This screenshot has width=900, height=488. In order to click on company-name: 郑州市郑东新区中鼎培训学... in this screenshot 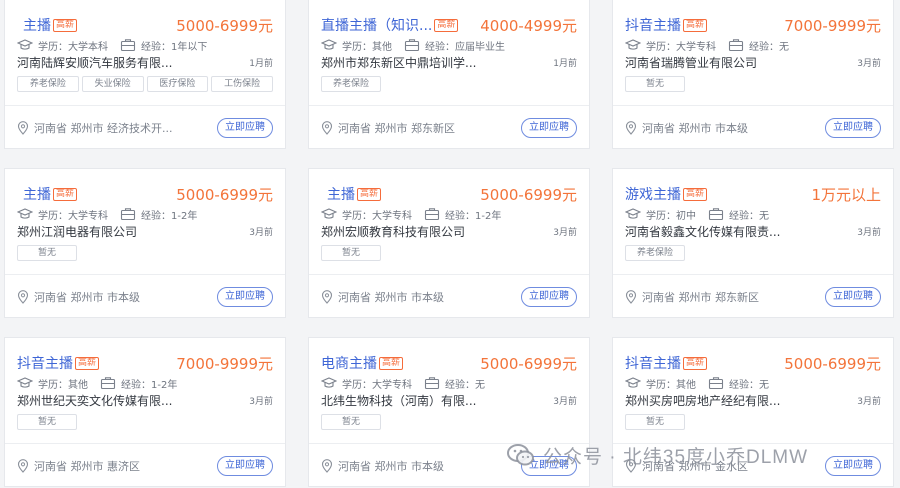, I will do `click(398, 62)`.